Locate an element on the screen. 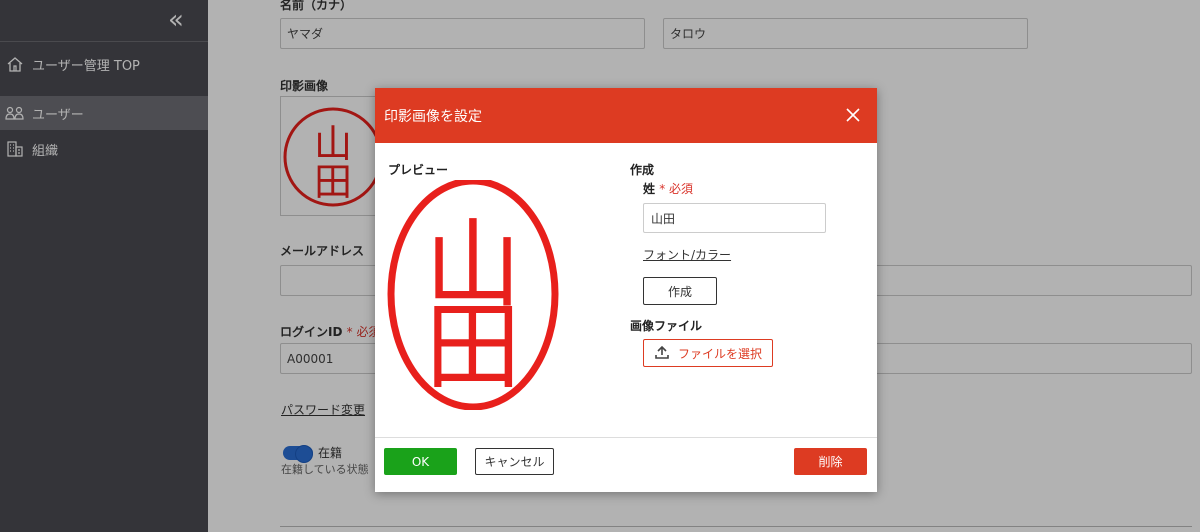 The image size is (1200, 532). surname-label-text: 姓 is located at coordinates (649, 189).